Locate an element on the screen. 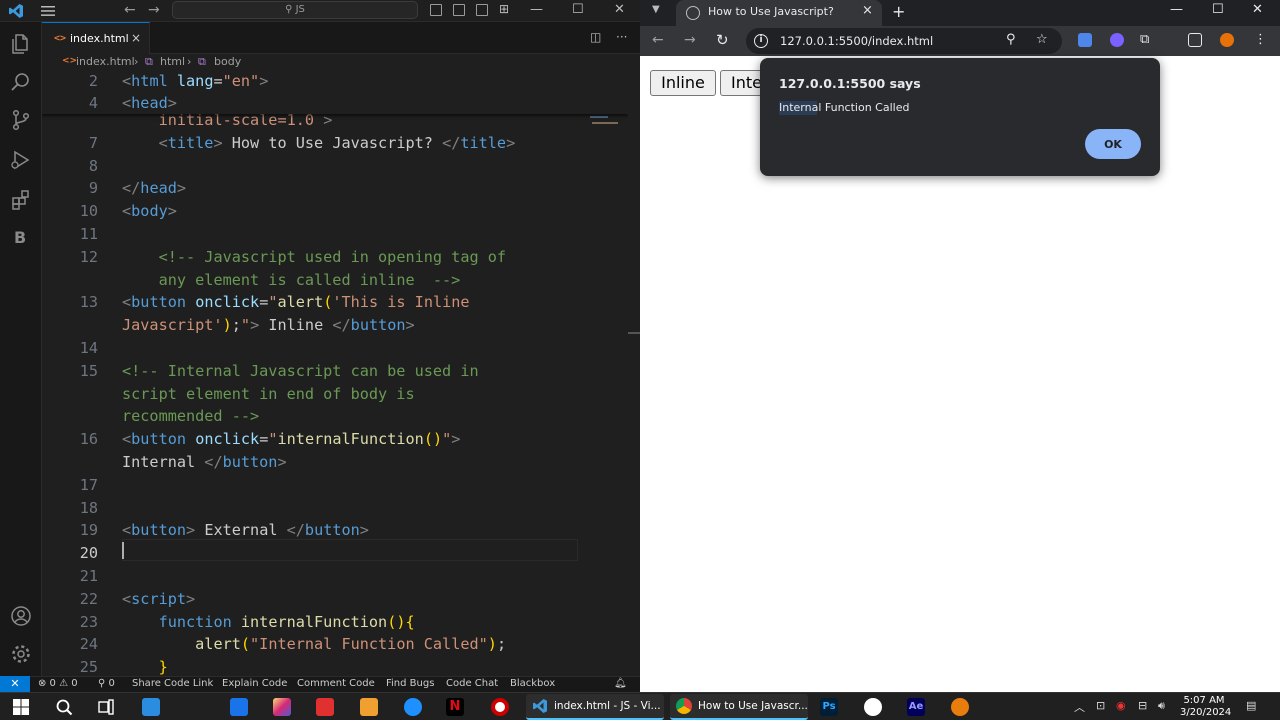 This screenshot has width=1280, height=720. reload-icon: ↻ is located at coordinates (722, 40).